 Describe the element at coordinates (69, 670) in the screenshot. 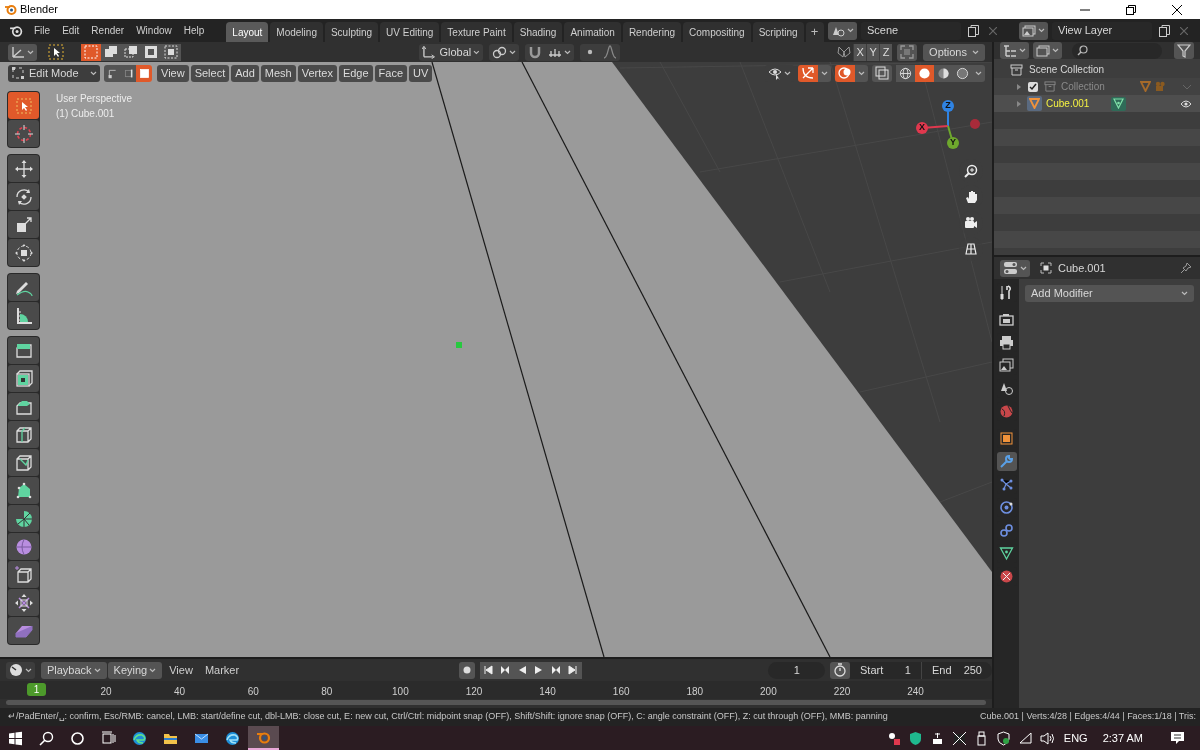

I see `menu-label: Playback` at that location.